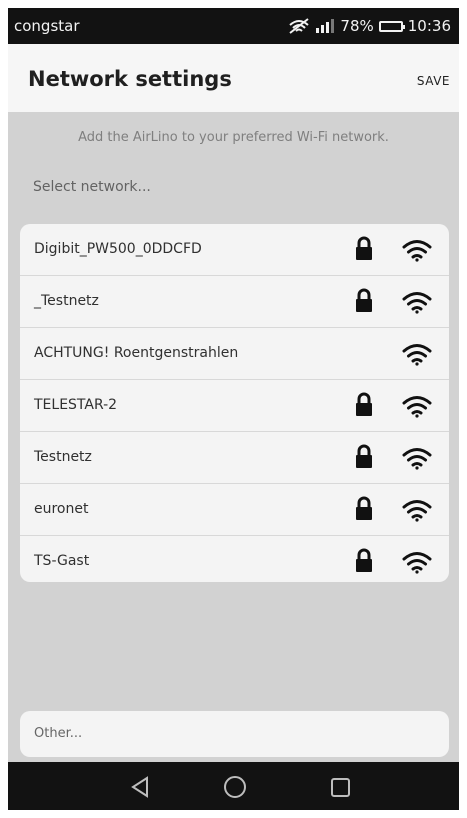 This screenshot has width=467, height=818. What do you see at coordinates (391, 26) in the screenshot?
I see `battery-icon` at bounding box center [391, 26].